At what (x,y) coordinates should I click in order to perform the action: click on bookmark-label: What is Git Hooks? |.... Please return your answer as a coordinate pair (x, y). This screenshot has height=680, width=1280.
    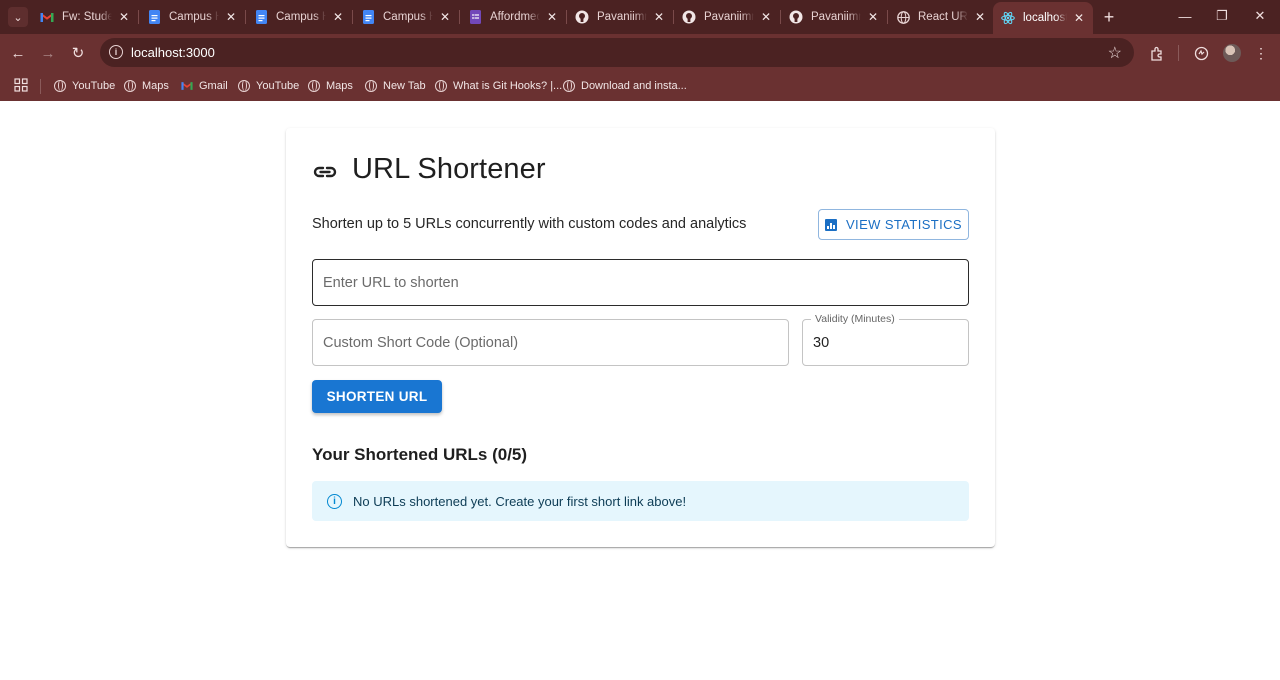
    Looking at the image, I should click on (508, 86).